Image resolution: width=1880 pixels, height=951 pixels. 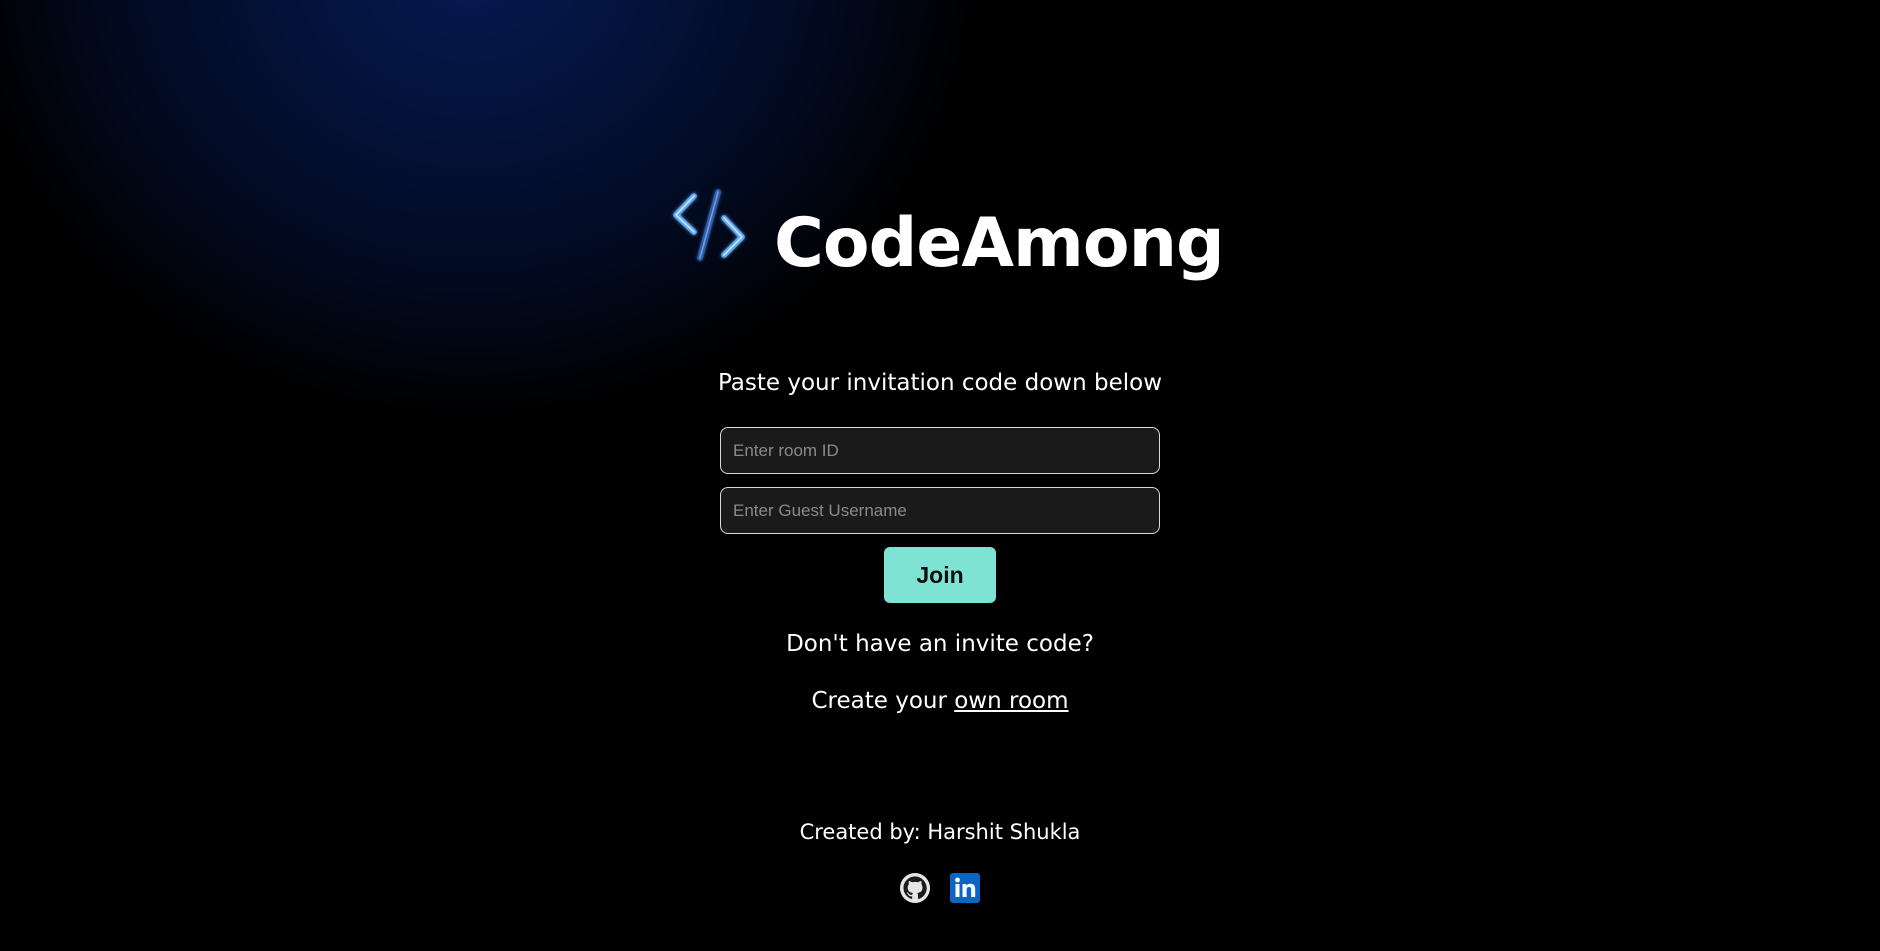 I want to click on social-links, so click(x=940, y=888).